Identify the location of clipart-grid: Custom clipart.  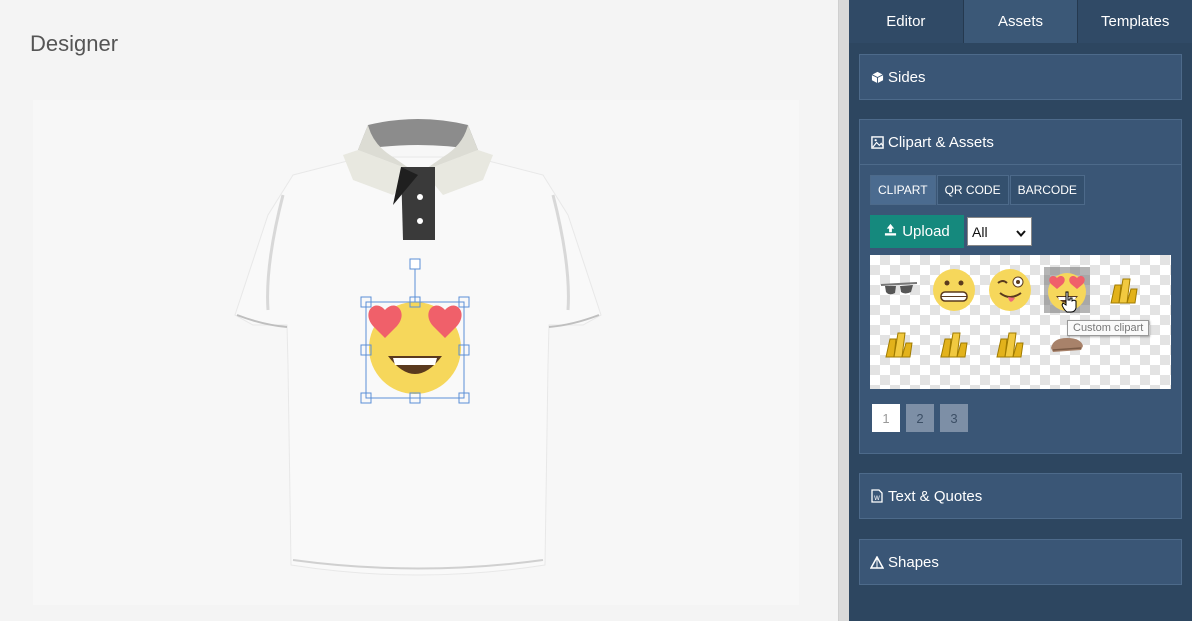
(1020, 322).